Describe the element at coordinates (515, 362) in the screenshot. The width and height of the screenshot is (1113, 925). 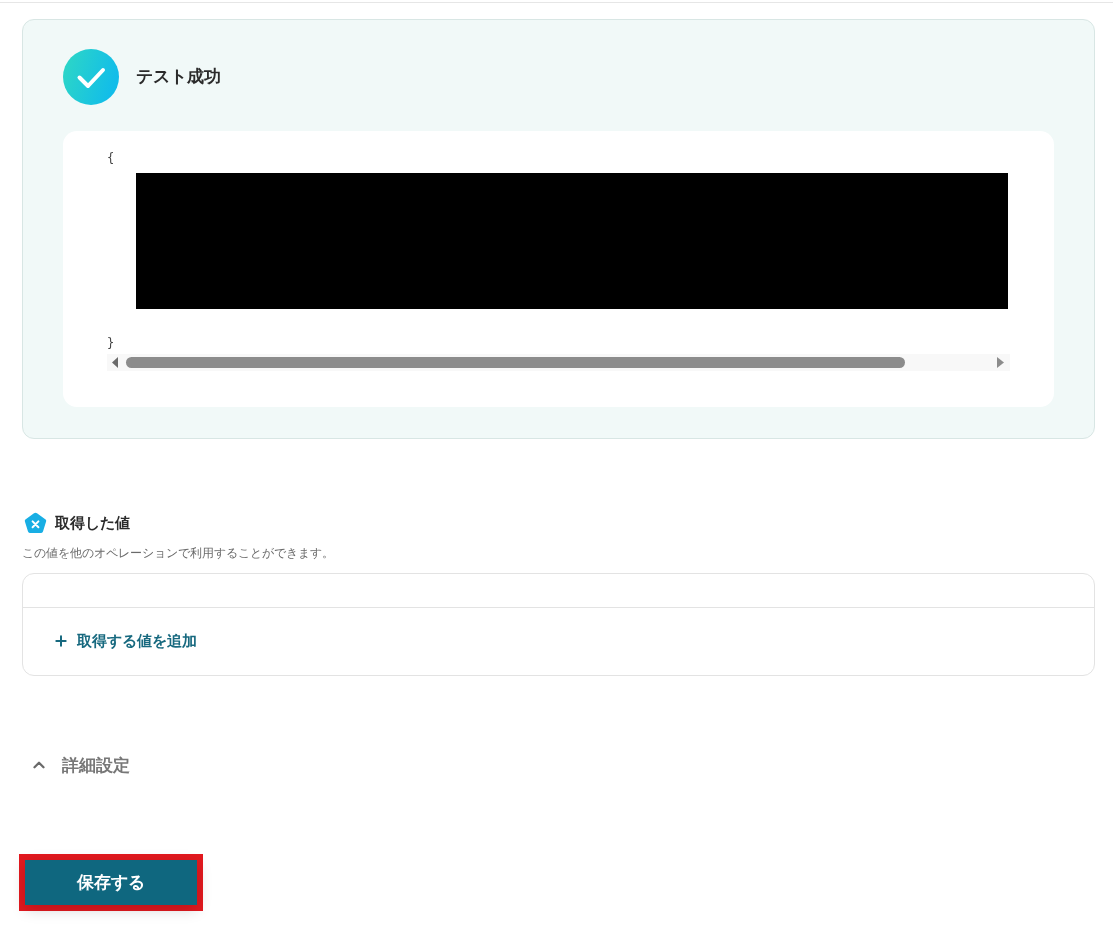
I see `scrollbar-thumb` at that location.